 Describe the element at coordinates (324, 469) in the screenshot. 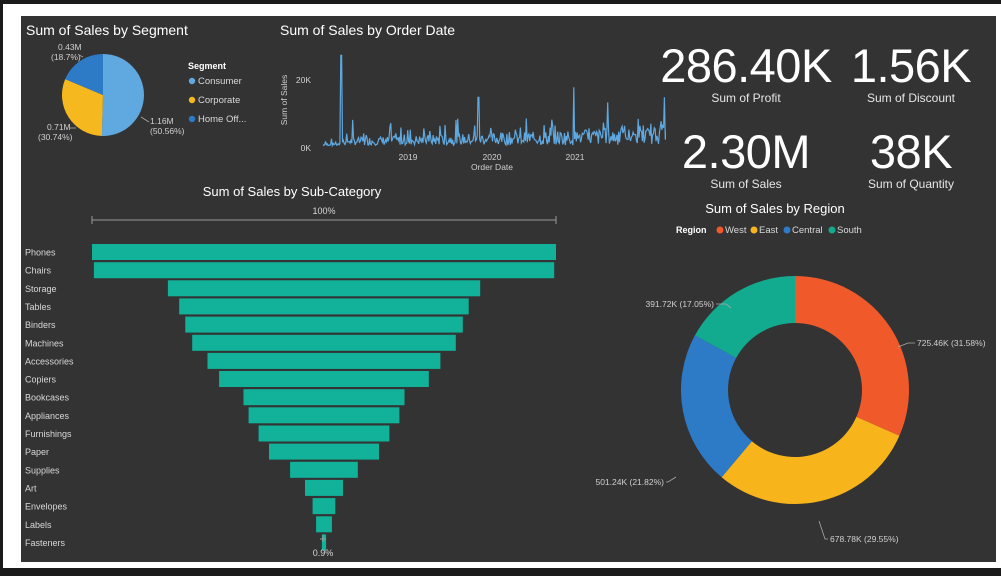

I see `funnel-bar-supplies` at that location.